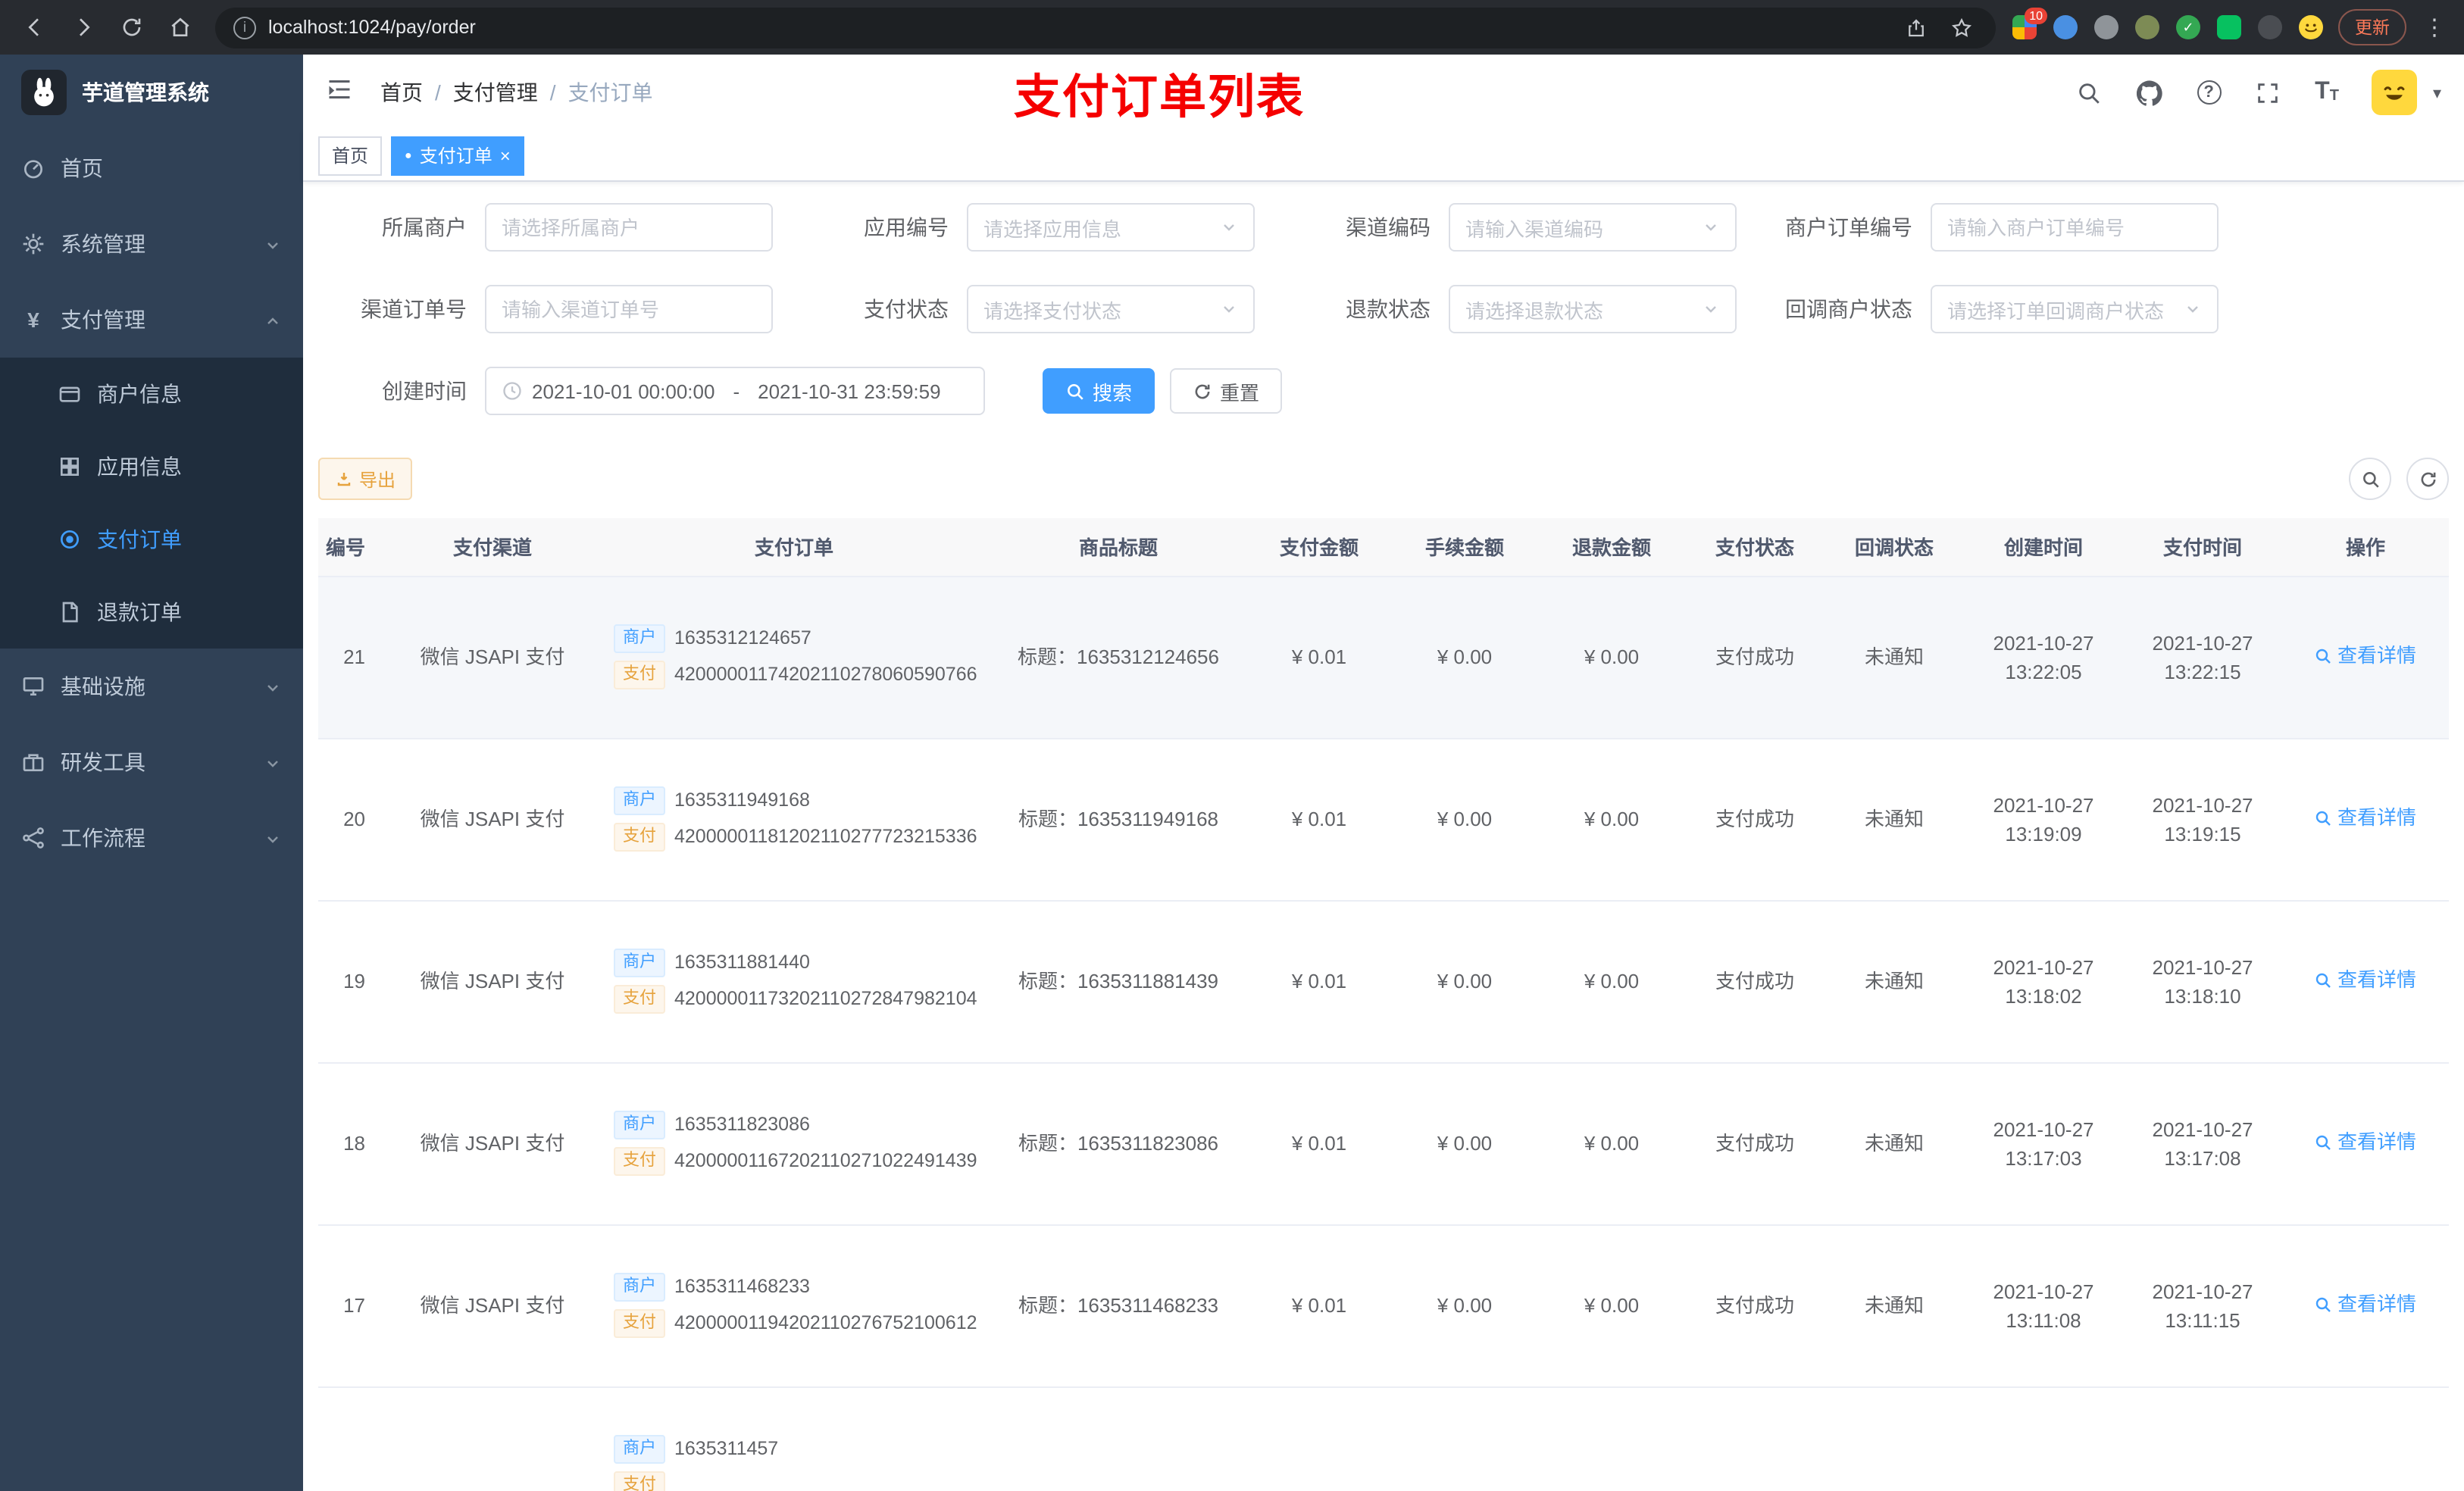 Image resolution: width=2464 pixels, height=1491 pixels. Describe the element at coordinates (629, 309) in the screenshot. I see `channel-order-no-input` at that location.